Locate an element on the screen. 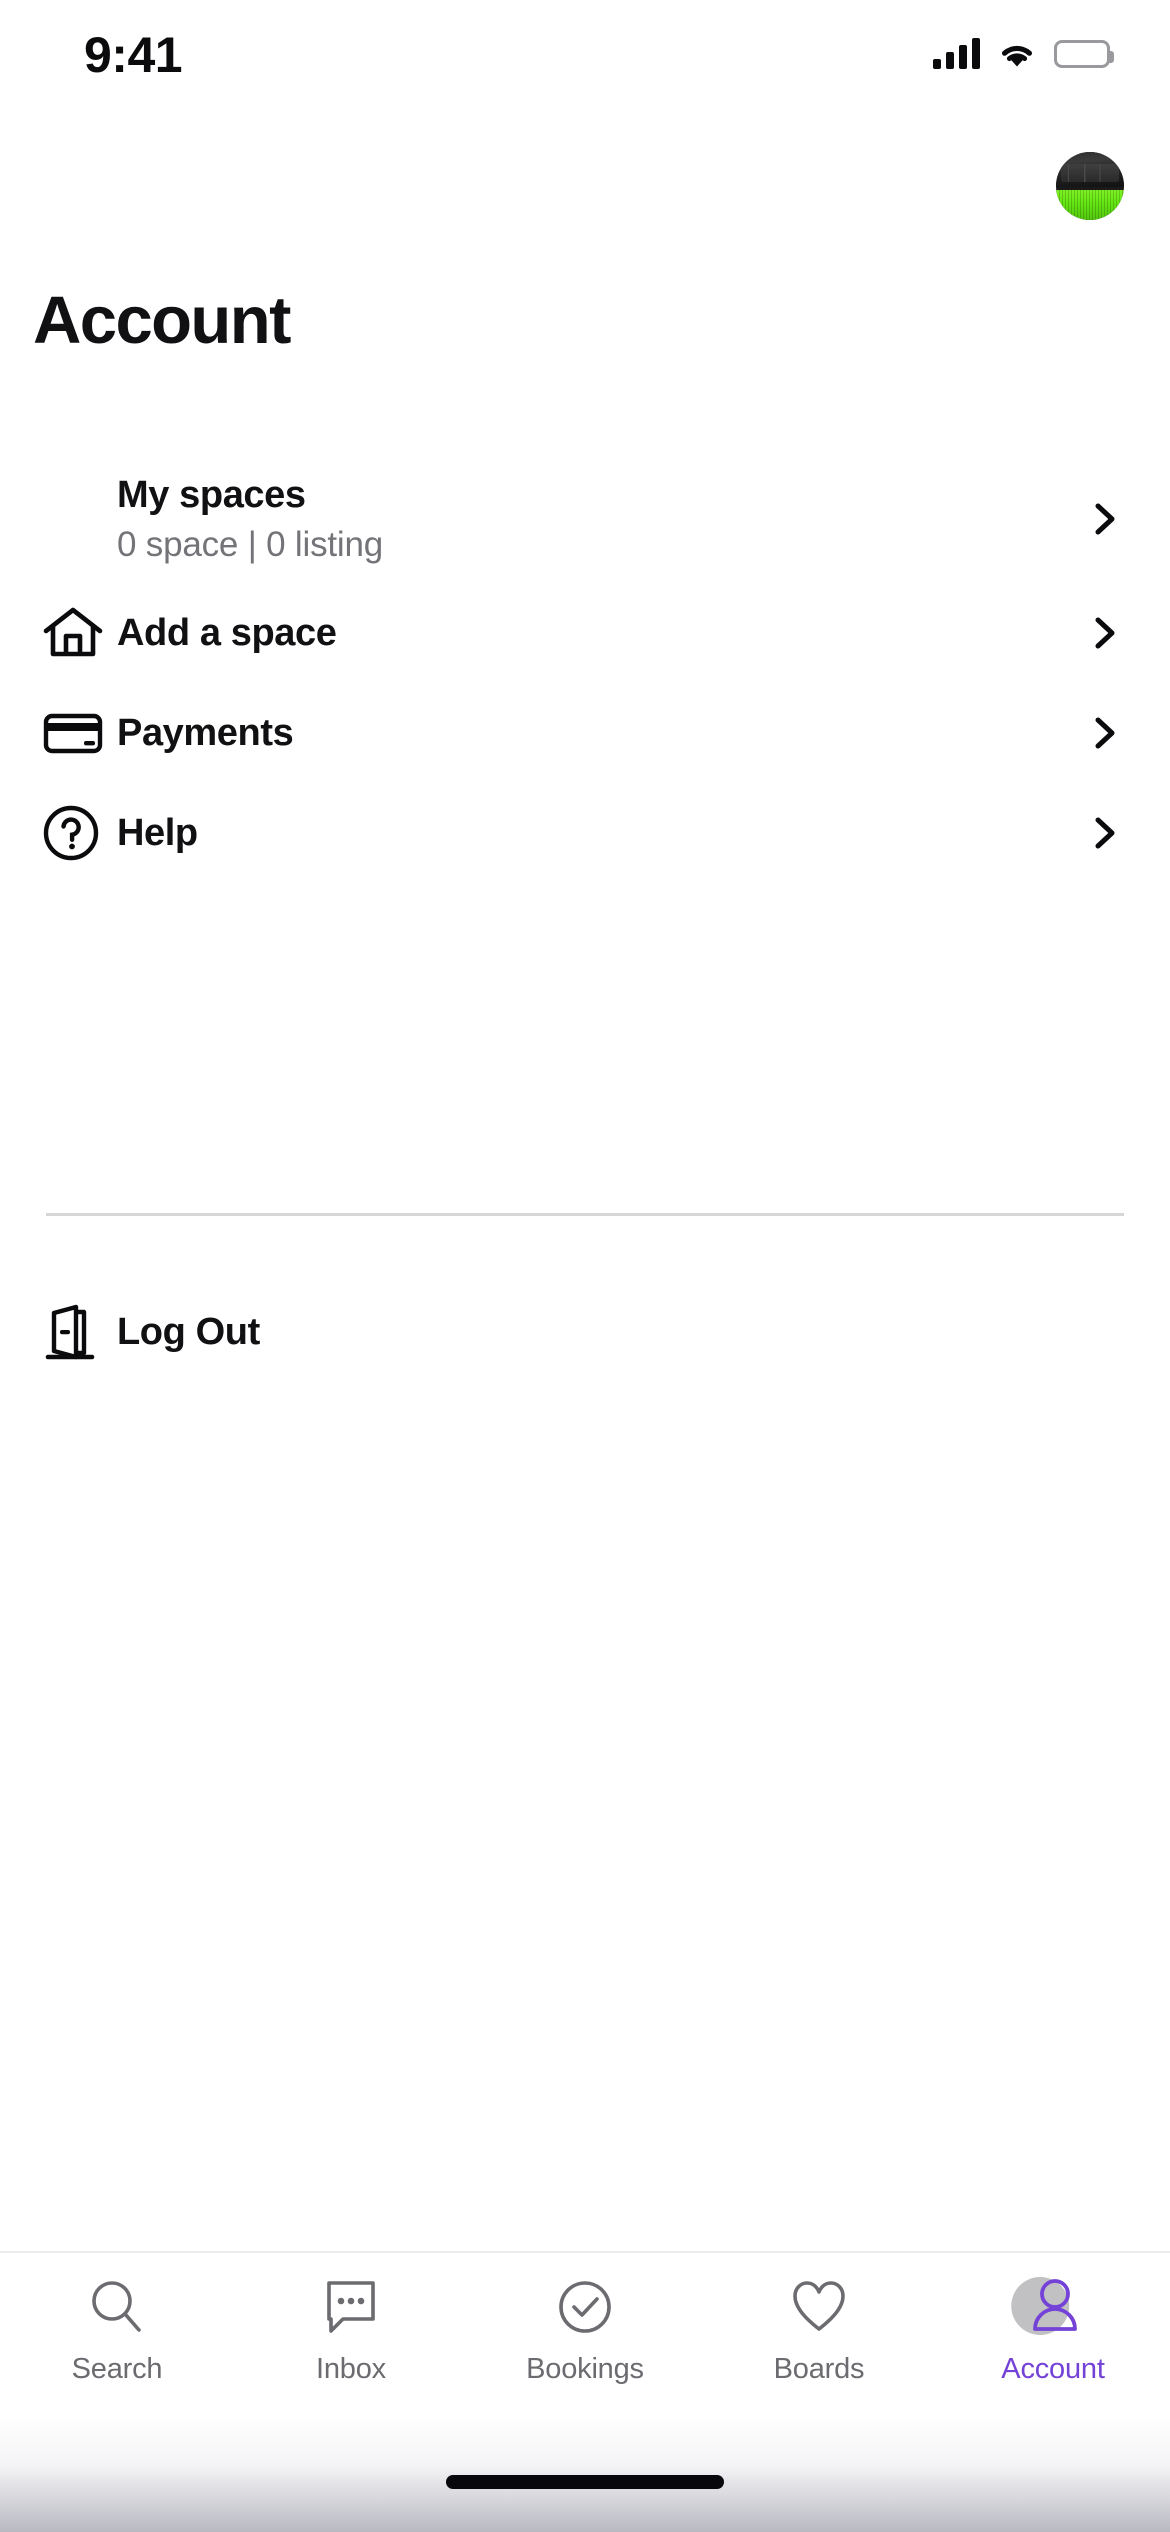  avatar-photo-building is located at coordinates (1090, 173).